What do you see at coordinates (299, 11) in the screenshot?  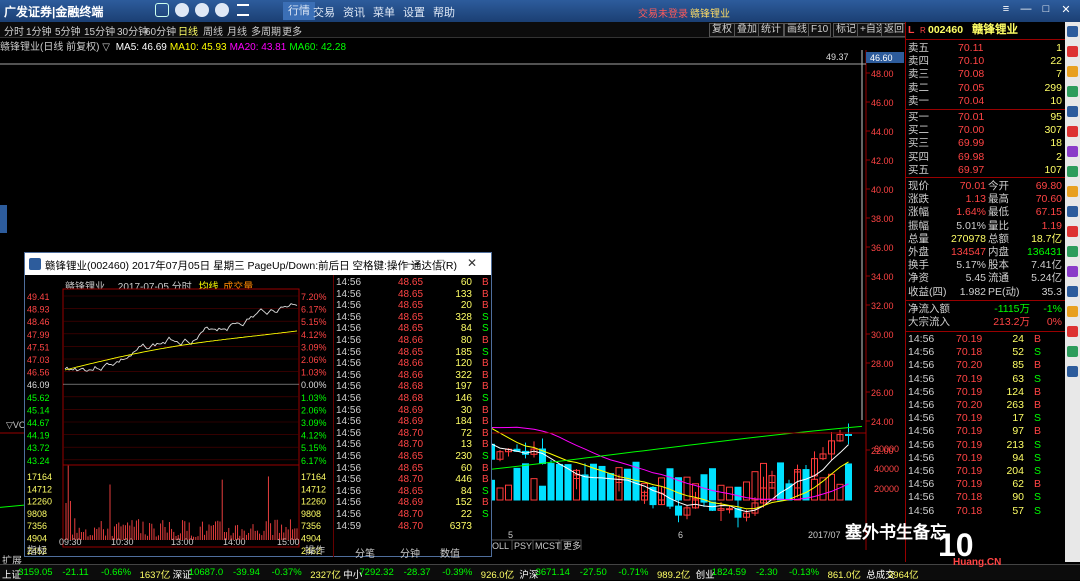 I see `nav-0: 行情` at bounding box center [299, 11].